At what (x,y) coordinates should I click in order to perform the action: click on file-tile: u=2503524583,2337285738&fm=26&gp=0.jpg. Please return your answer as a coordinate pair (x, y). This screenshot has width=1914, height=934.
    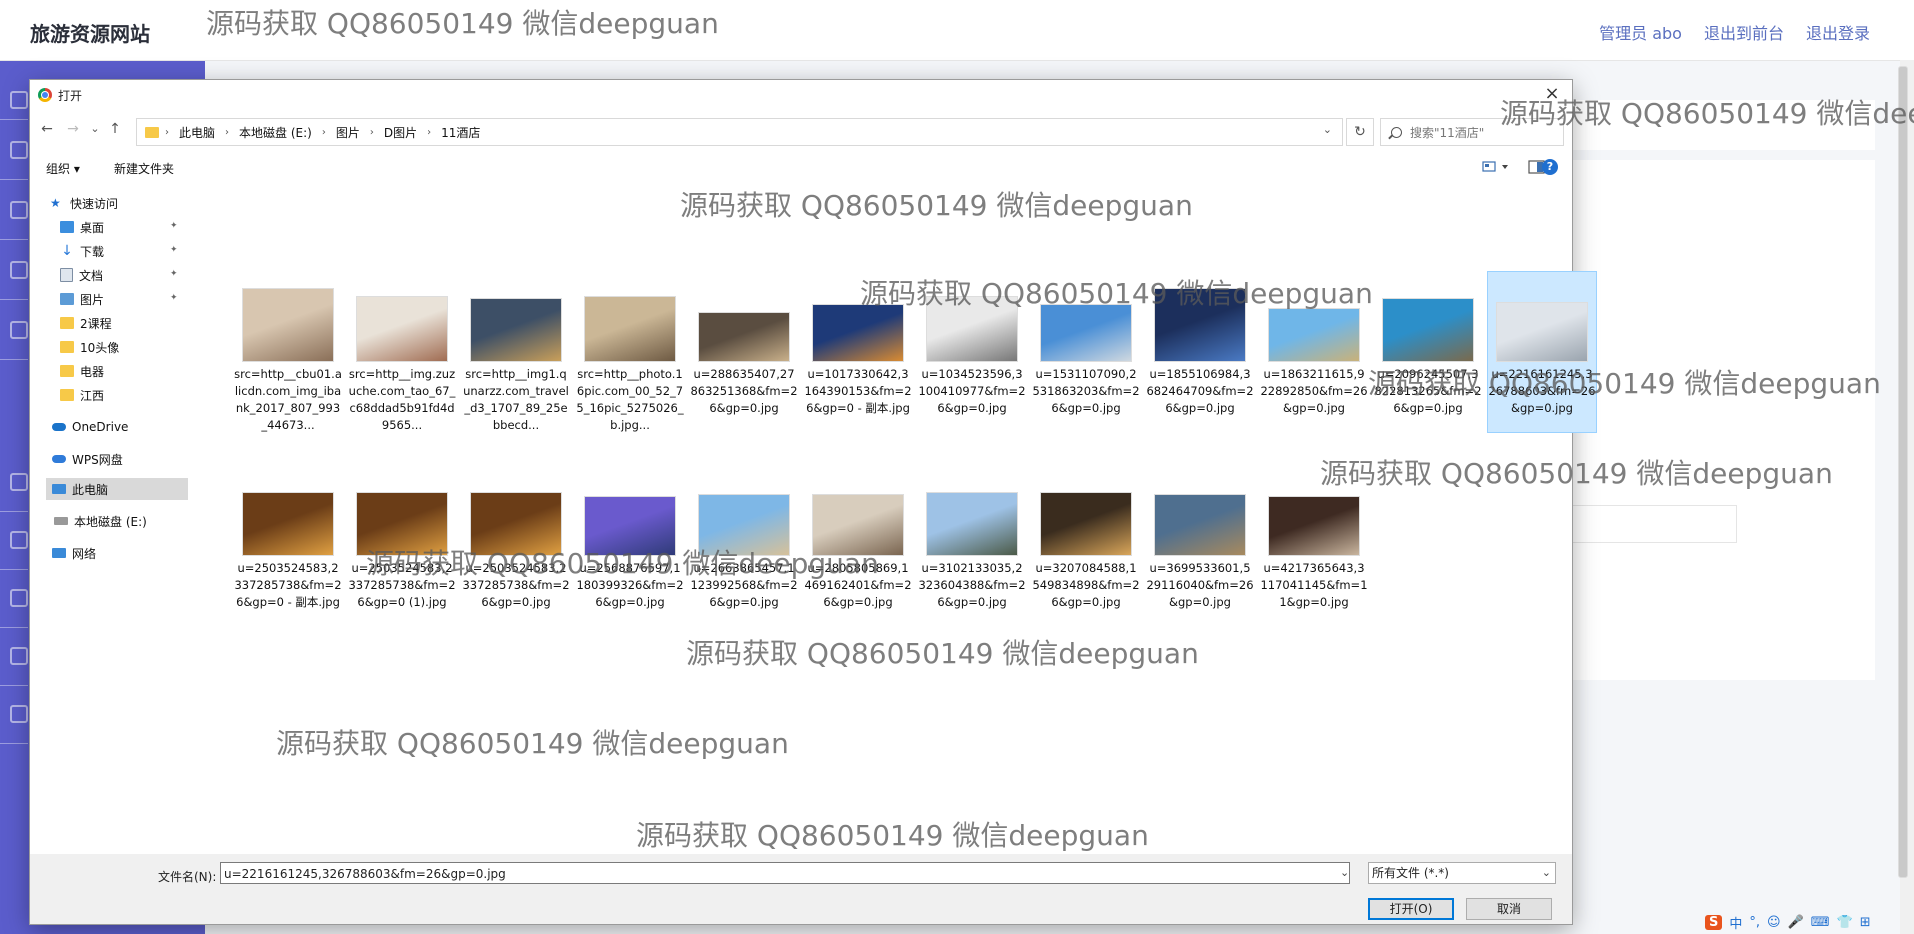
    Looking at the image, I should click on (516, 546).